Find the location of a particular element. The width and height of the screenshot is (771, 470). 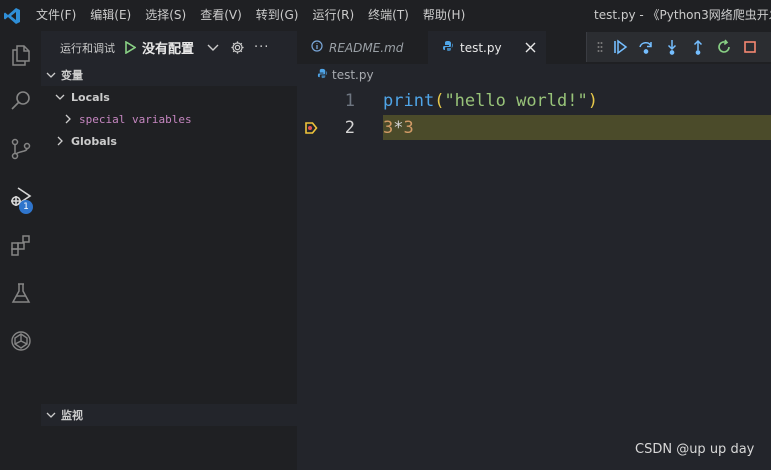

tree-item-locals: Locals is located at coordinates (169, 97).